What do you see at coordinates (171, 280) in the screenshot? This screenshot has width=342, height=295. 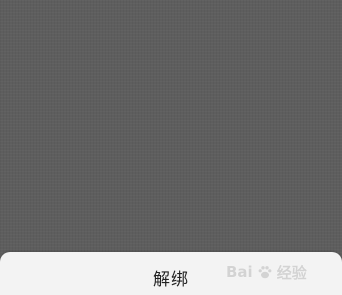 I see `unbind-button-label: 解绑` at bounding box center [171, 280].